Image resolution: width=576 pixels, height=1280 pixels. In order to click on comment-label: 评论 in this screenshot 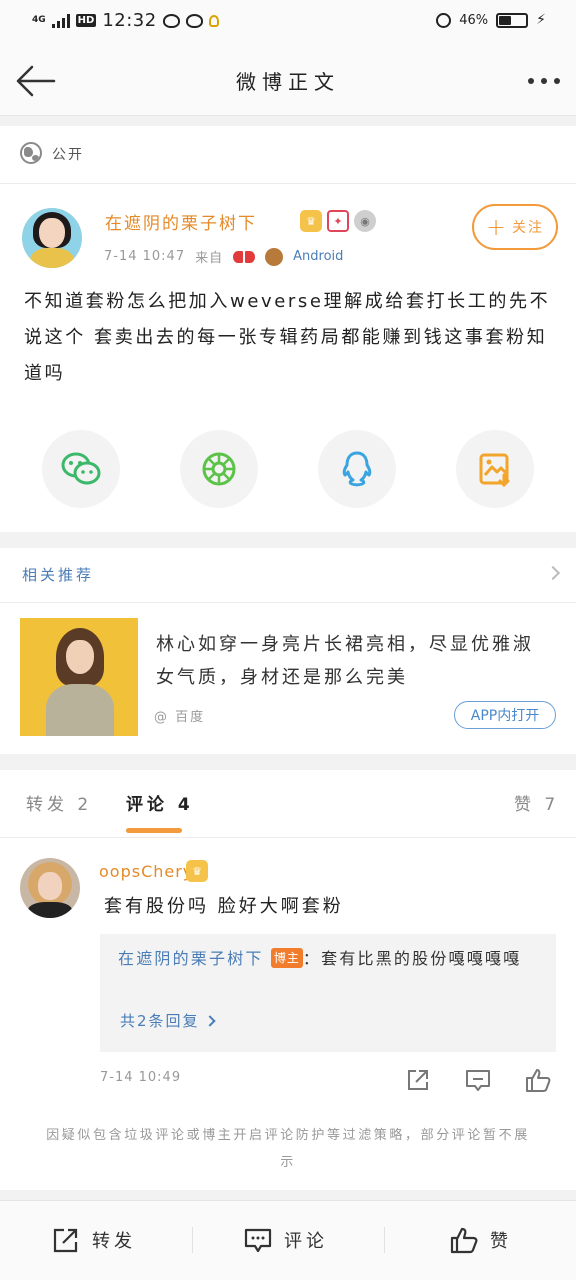, I will do `click(306, 1241)`.